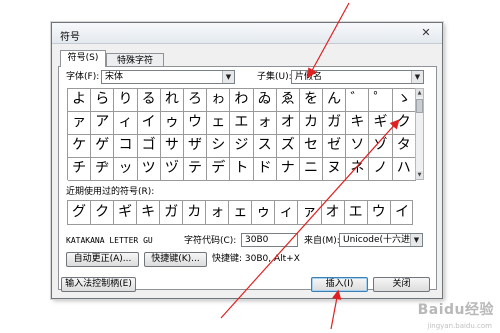 The width and height of the screenshot is (500, 333). I want to click on recent-symbol-cell: キ, so click(149, 212).